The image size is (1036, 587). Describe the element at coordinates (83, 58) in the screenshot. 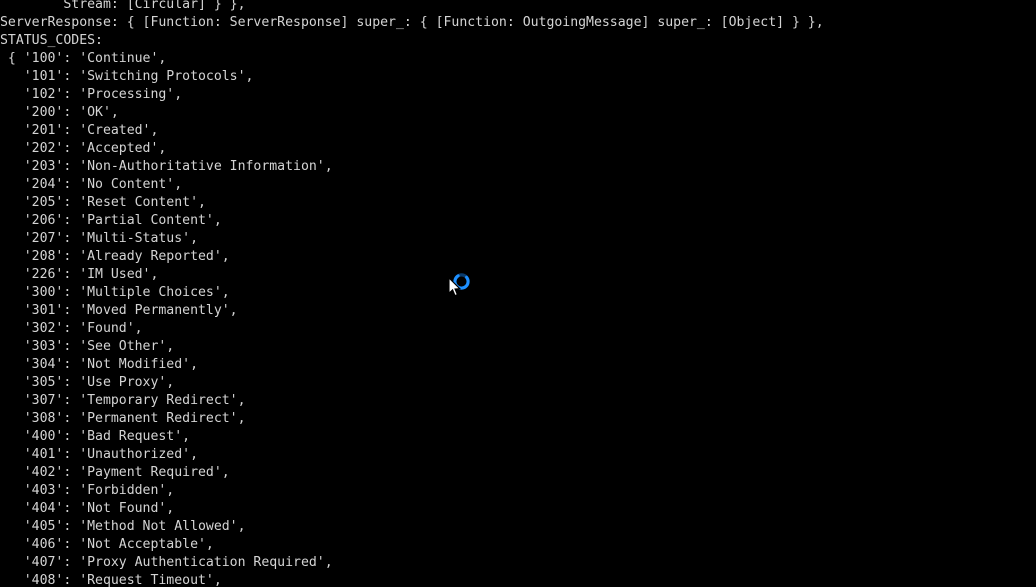

I see `console-line: { '100': 'Continue',` at that location.